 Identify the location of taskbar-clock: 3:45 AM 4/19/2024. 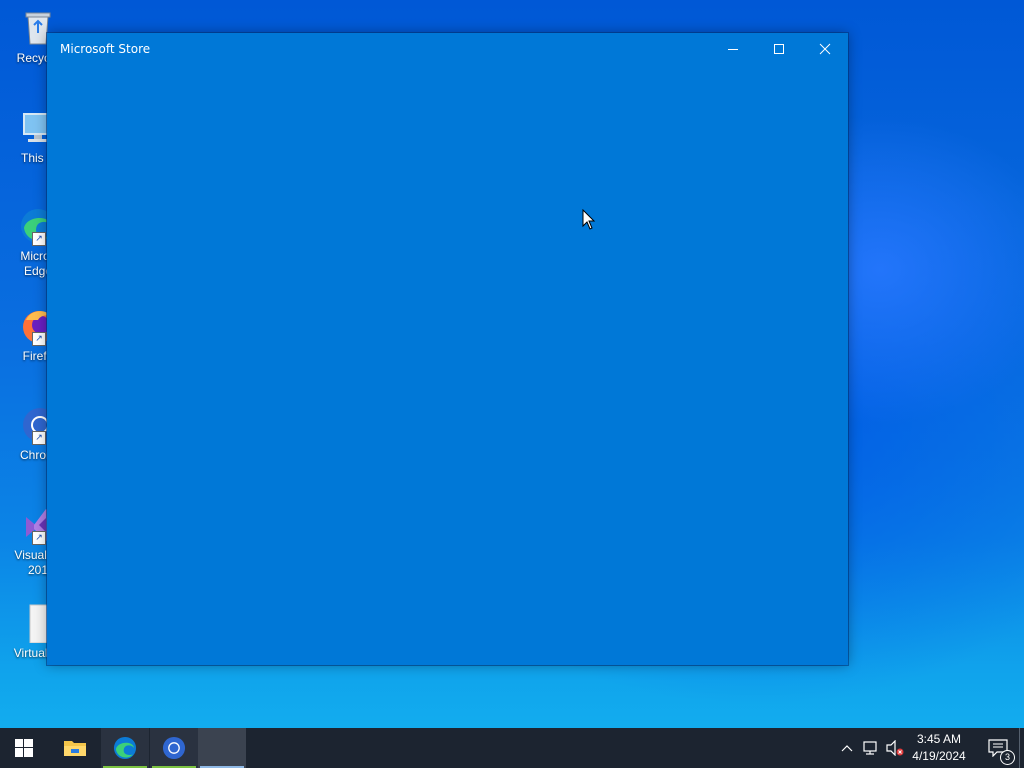
(939, 749).